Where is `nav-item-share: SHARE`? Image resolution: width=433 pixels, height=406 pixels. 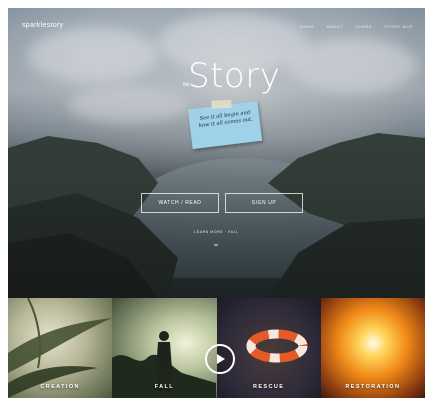
nav-item-share: SHARE is located at coordinates (363, 26).